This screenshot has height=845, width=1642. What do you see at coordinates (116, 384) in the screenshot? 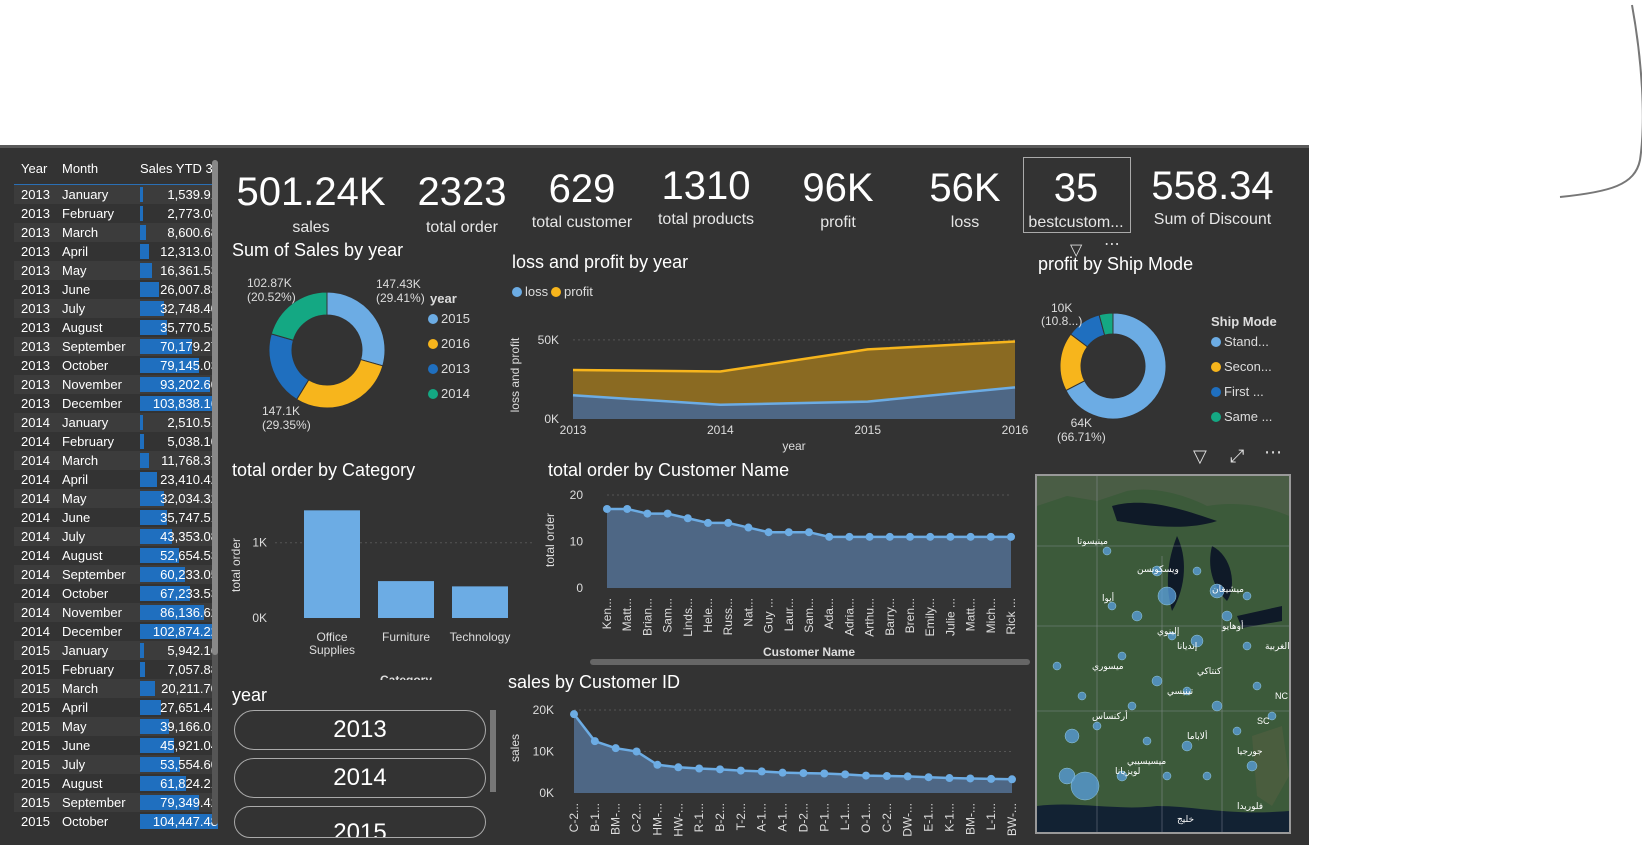
I see `table-row: 2013 November 93,202.60` at bounding box center [116, 384].